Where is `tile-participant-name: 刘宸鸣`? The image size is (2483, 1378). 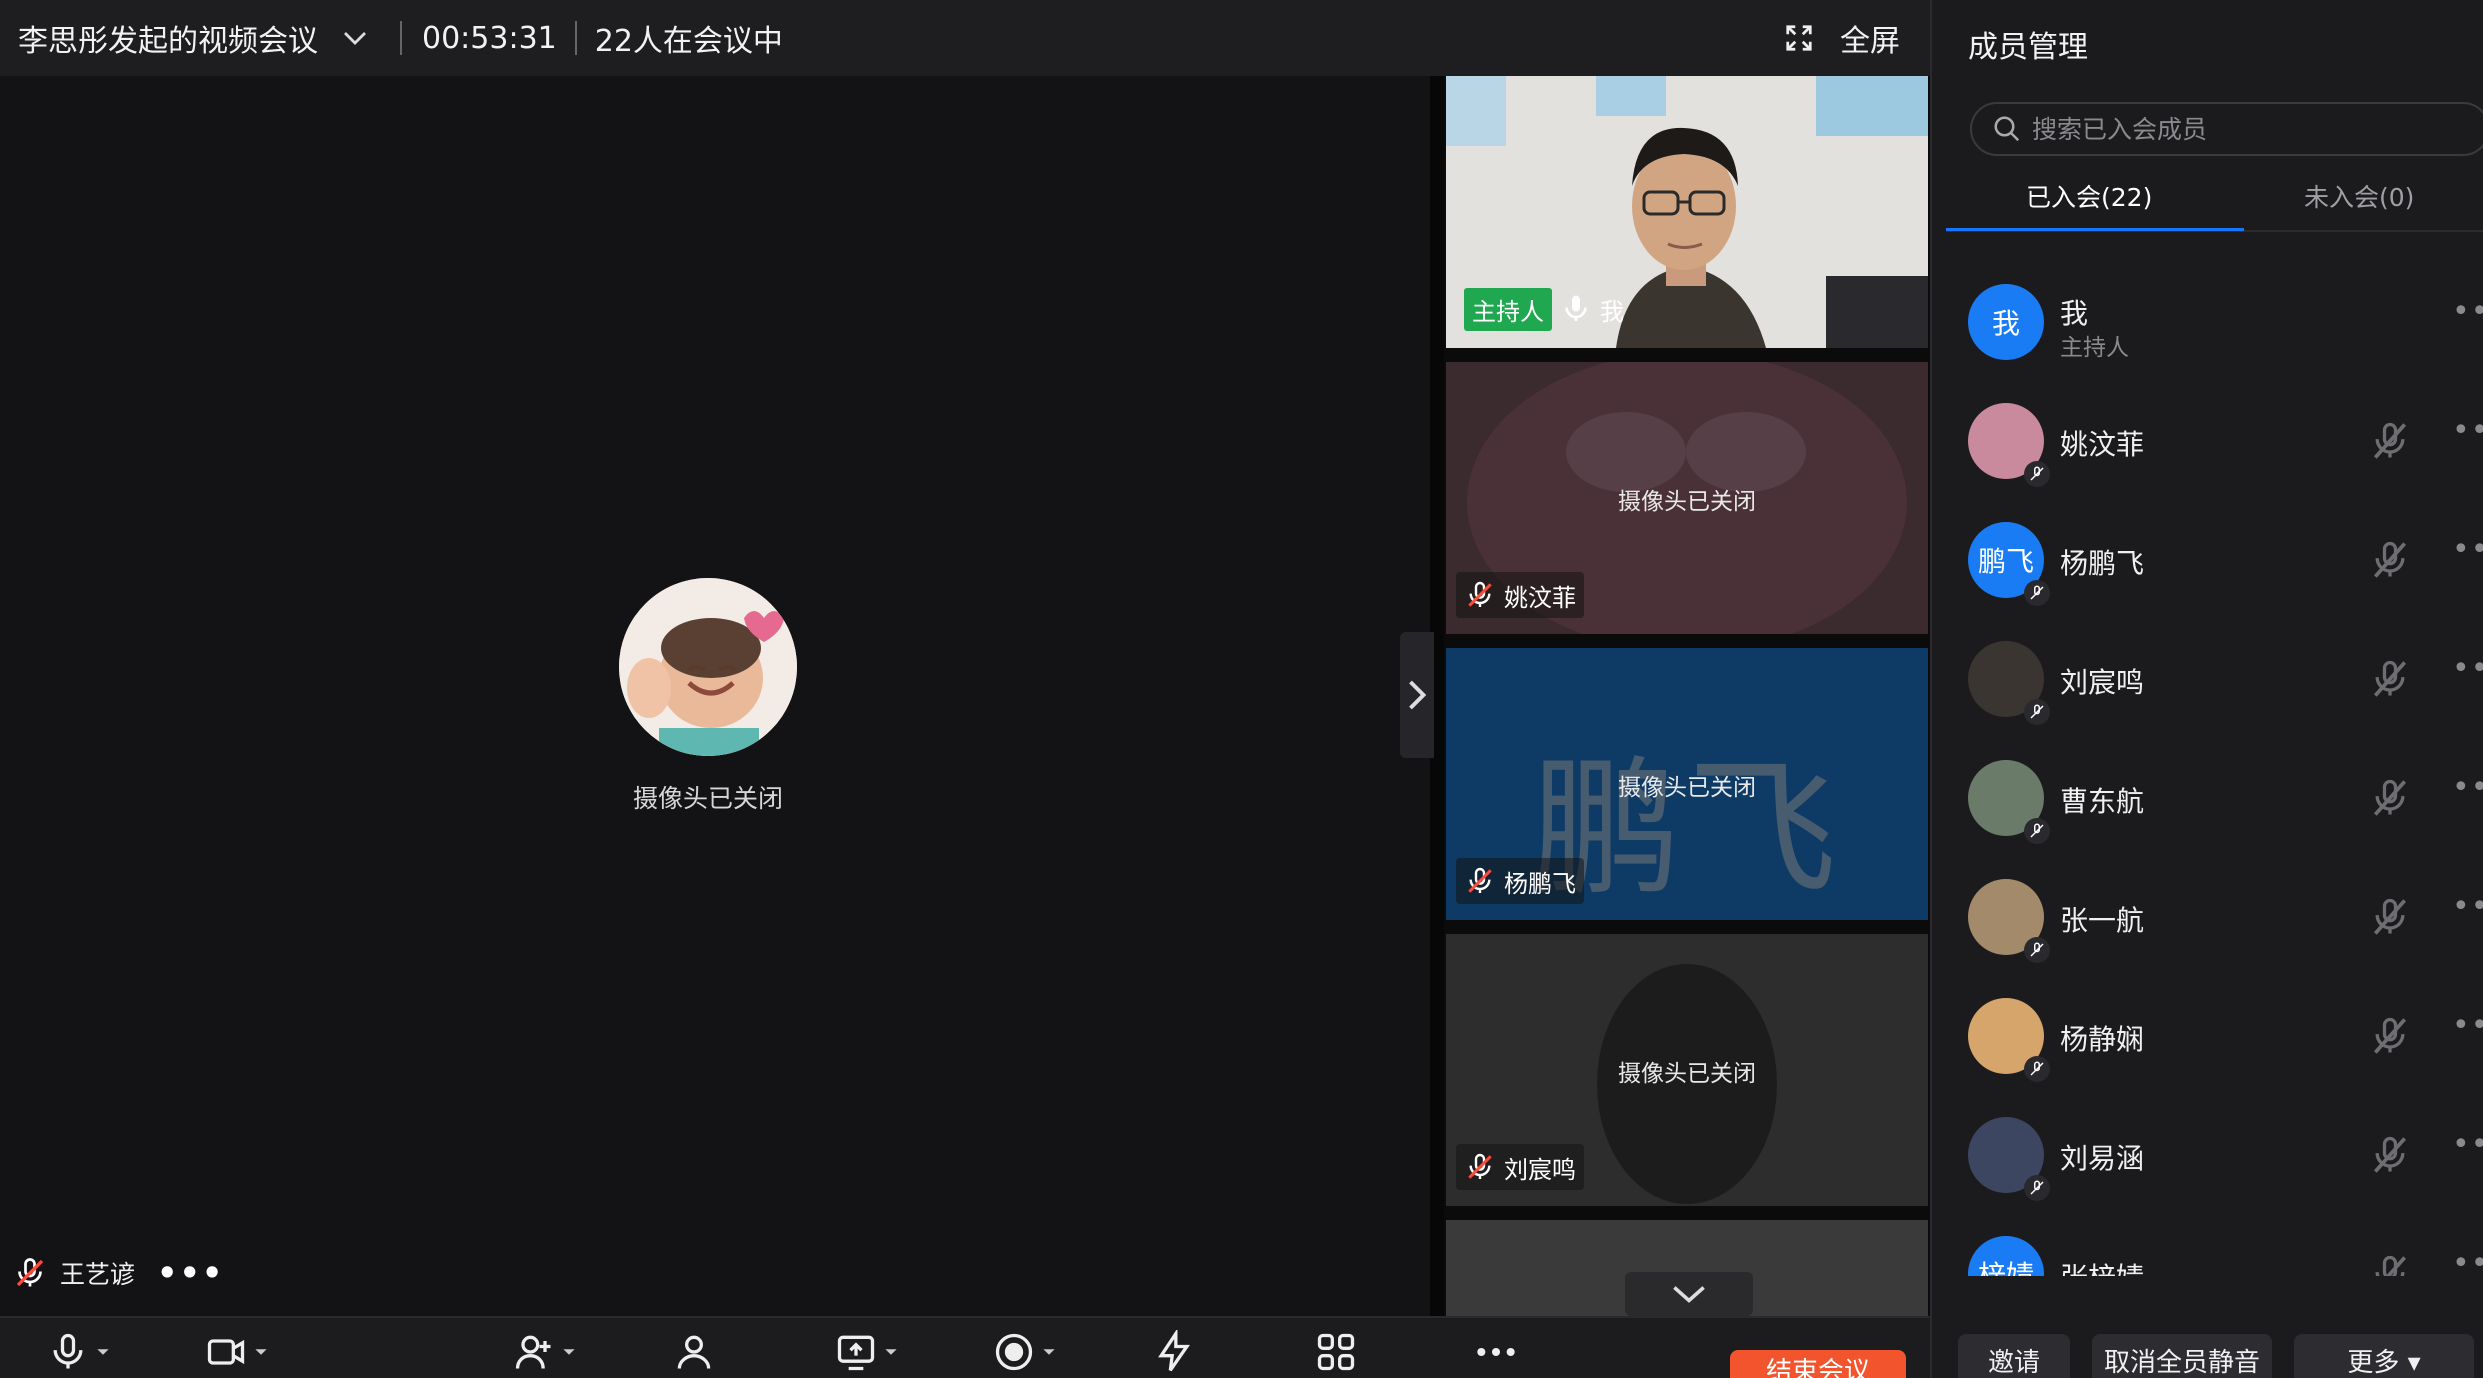
tile-participant-name: 刘宸鸣 is located at coordinates (1540, 1169).